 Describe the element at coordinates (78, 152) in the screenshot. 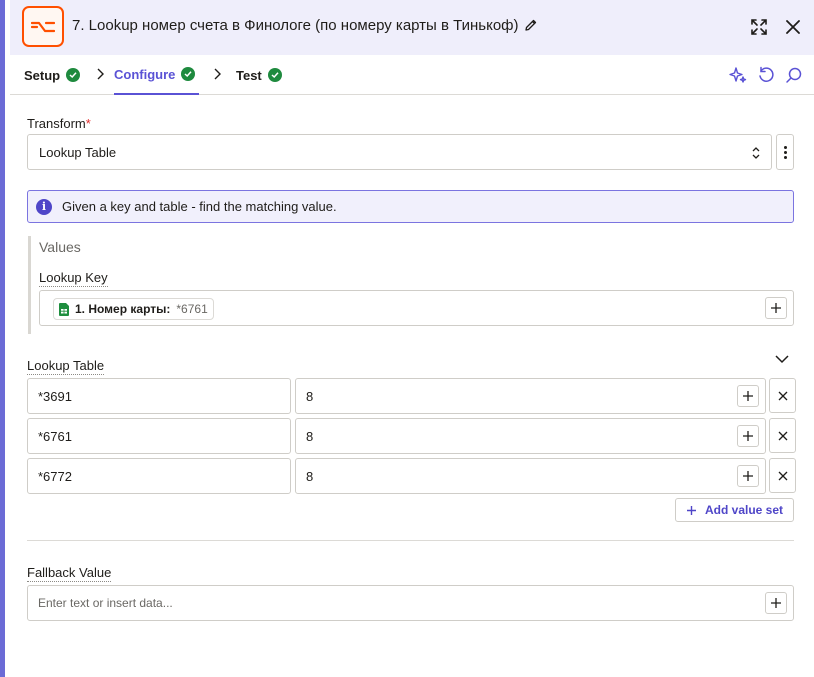

I see `transform-selected-value: Lookup Table` at that location.